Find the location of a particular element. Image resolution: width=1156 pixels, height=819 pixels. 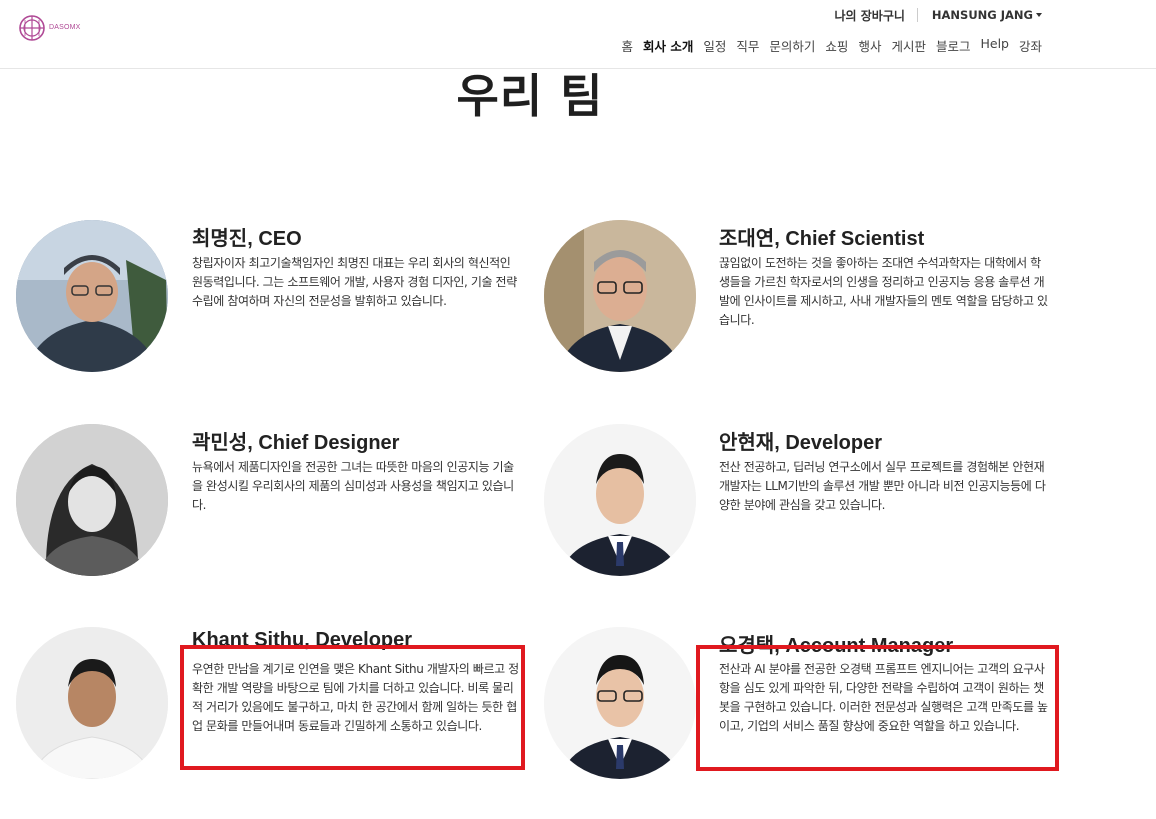

nav-item-jobs: 직무 is located at coordinates (747, 45).